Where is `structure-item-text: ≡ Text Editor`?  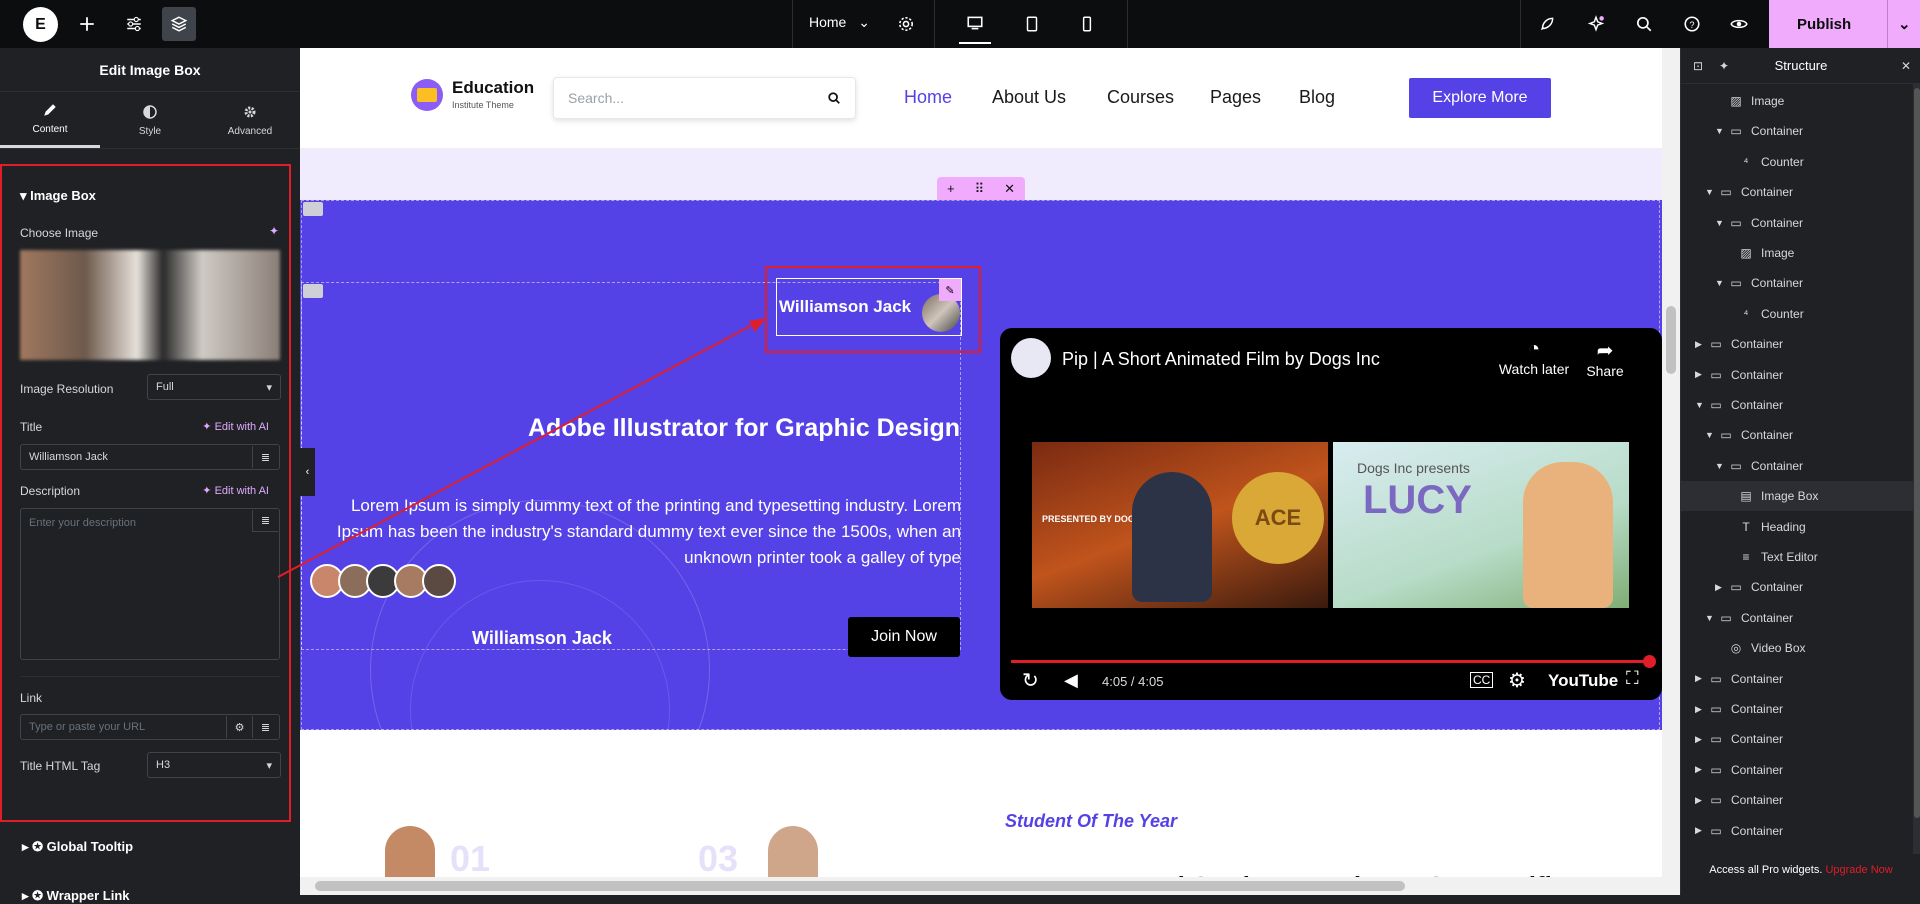 structure-item-text: ≡ Text Editor is located at coordinates (1797, 557).